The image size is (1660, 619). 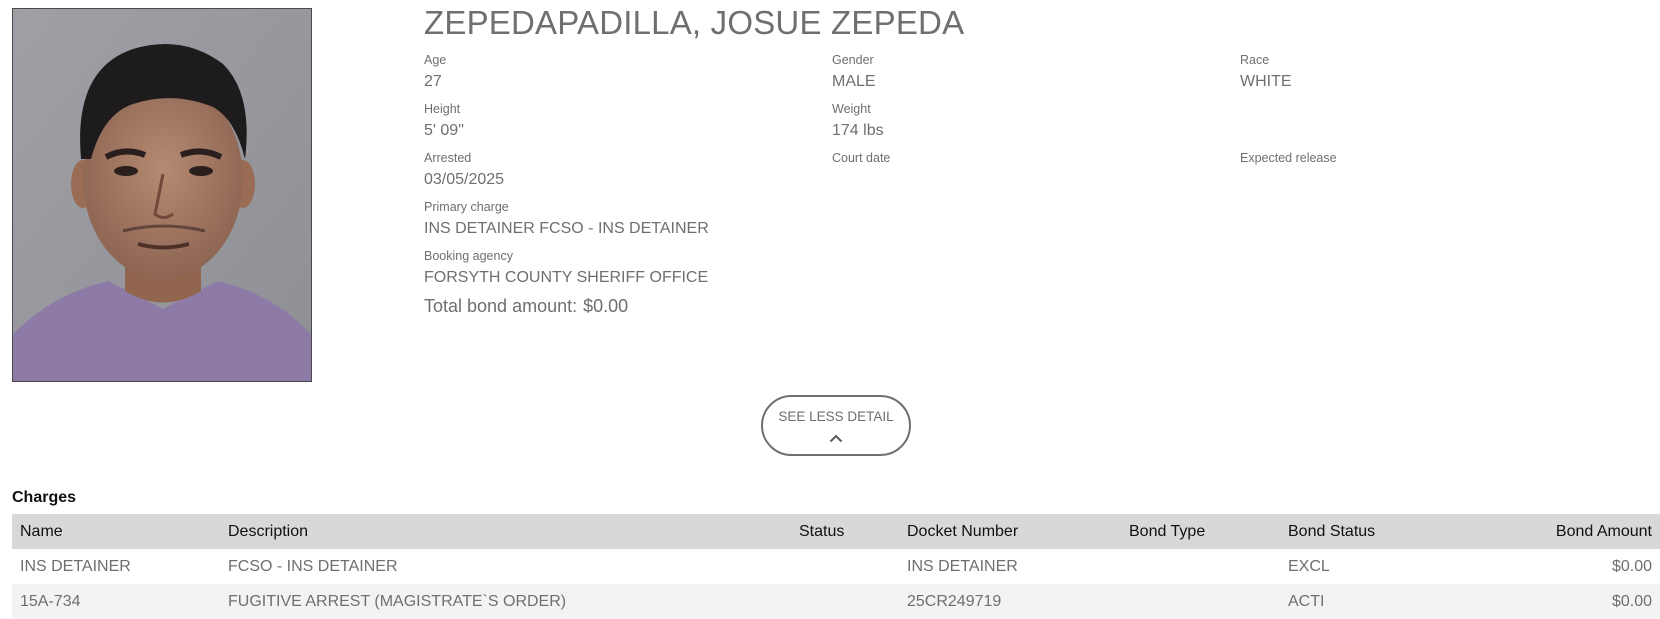 I want to click on court-date-label: Court date, so click(x=861, y=158).